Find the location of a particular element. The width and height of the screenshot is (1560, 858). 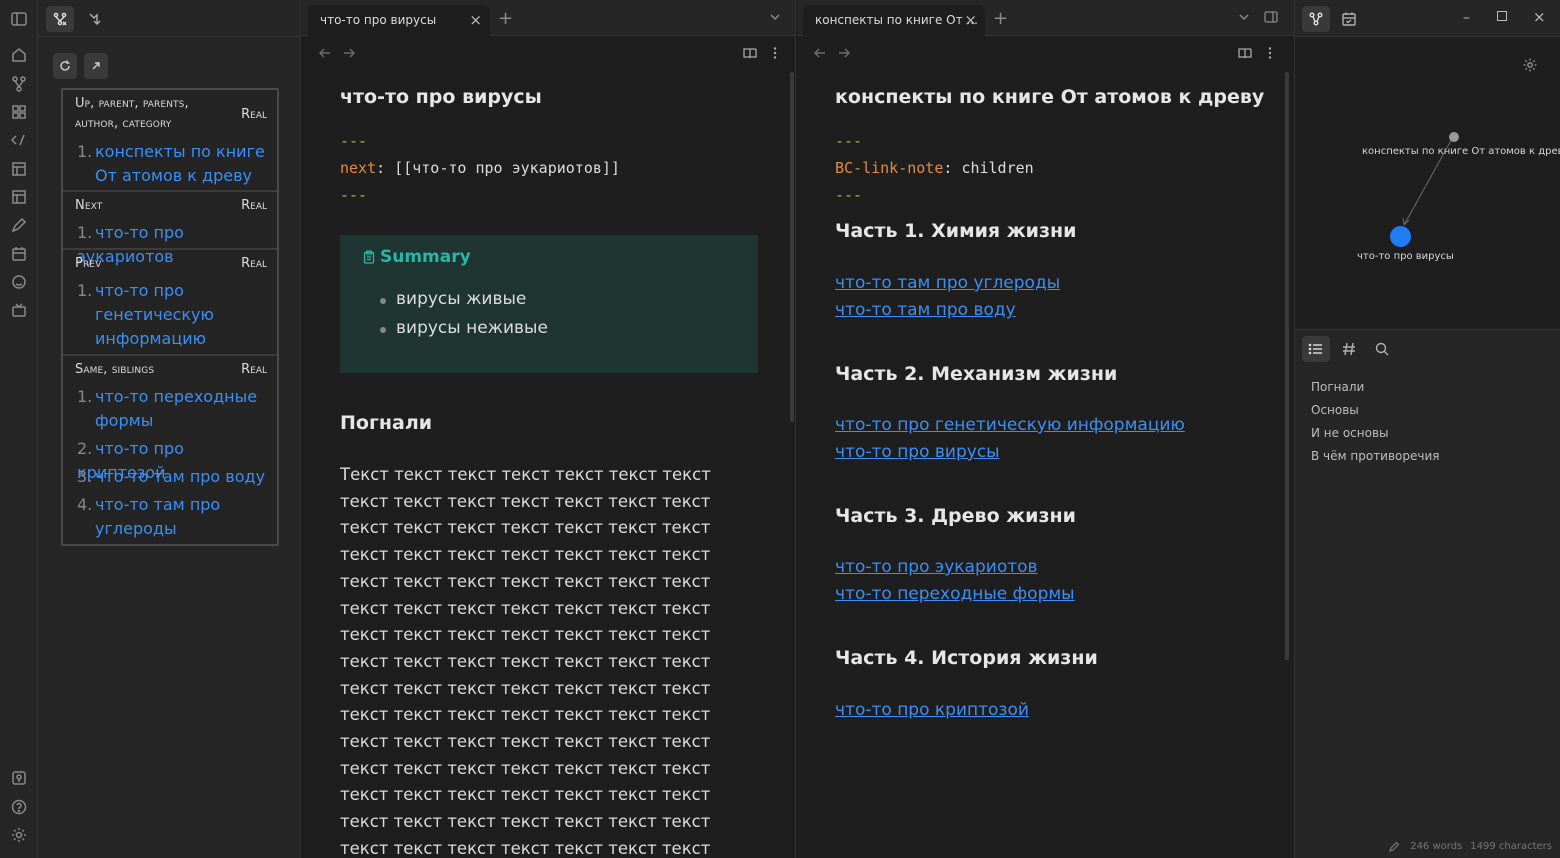

layout-alt-icon is located at coordinates (19, 197).